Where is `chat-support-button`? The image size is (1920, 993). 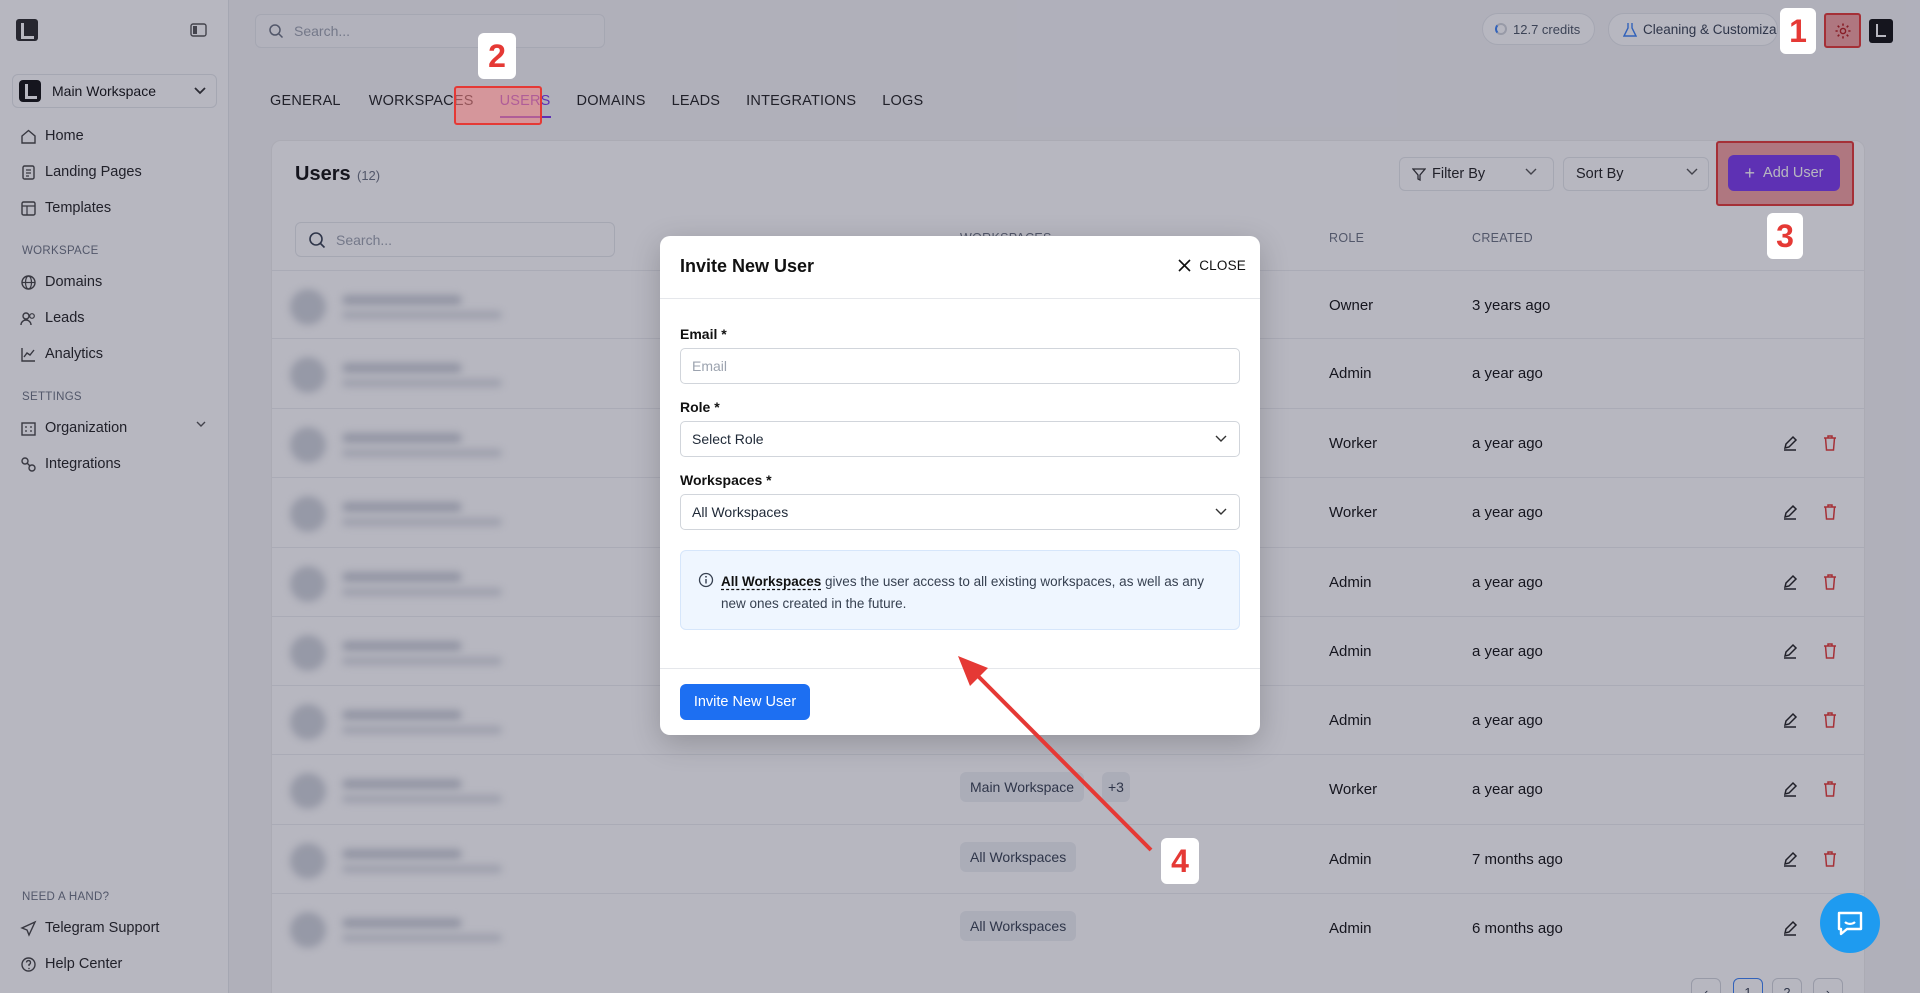
chat-support-button is located at coordinates (1850, 923).